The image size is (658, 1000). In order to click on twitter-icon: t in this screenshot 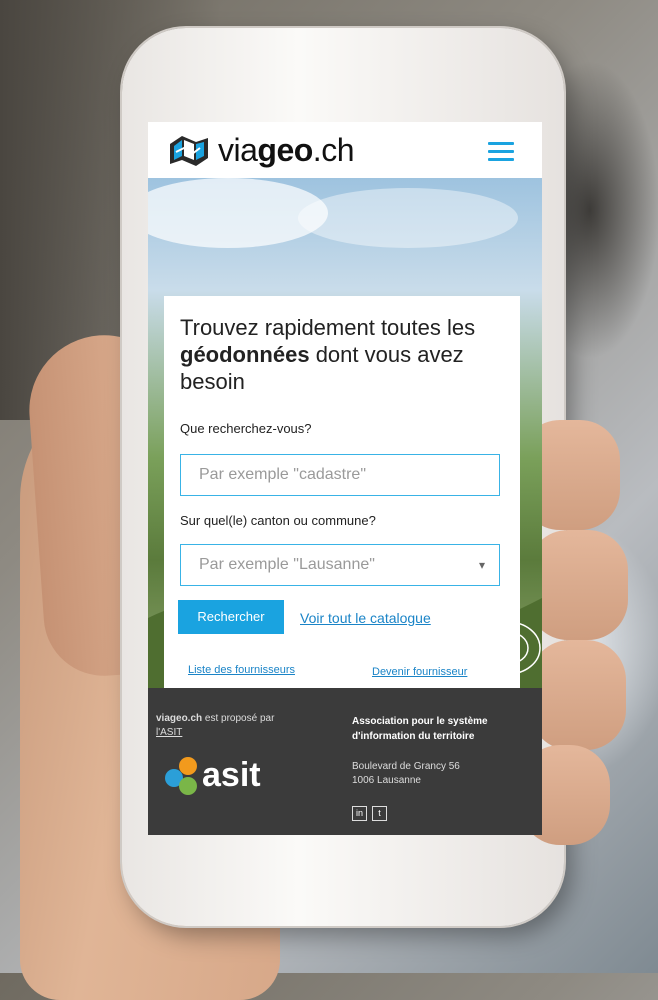, I will do `click(379, 813)`.